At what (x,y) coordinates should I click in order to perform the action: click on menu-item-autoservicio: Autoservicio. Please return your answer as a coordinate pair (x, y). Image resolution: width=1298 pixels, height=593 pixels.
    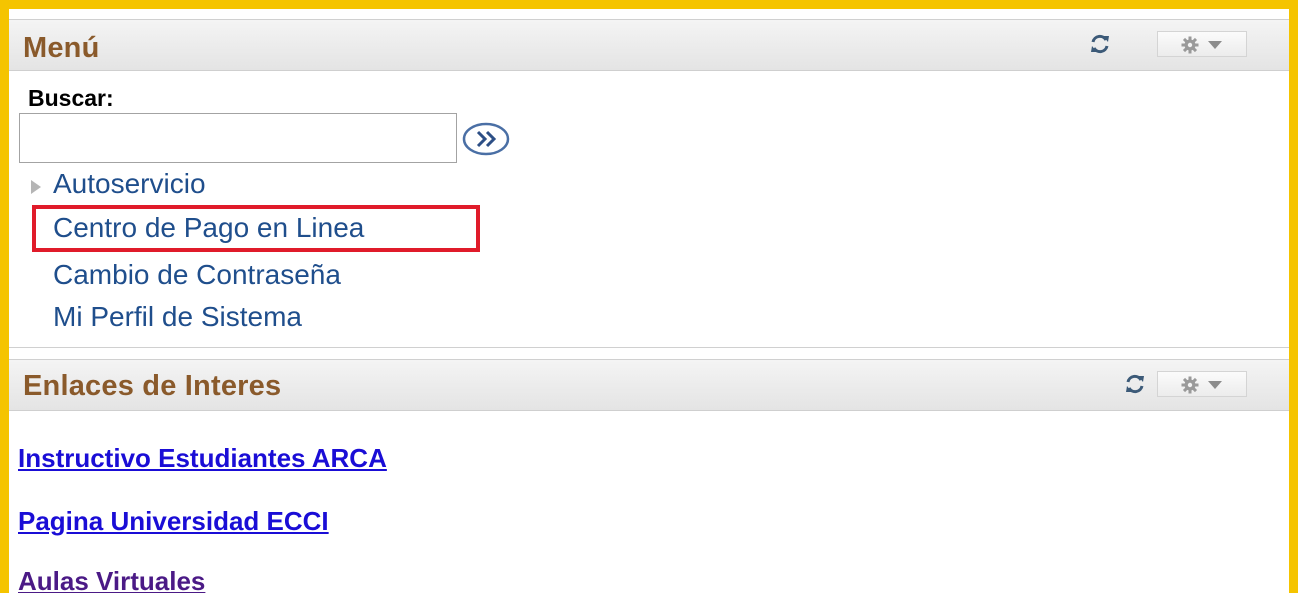
    Looking at the image, I should click on (129, 184).